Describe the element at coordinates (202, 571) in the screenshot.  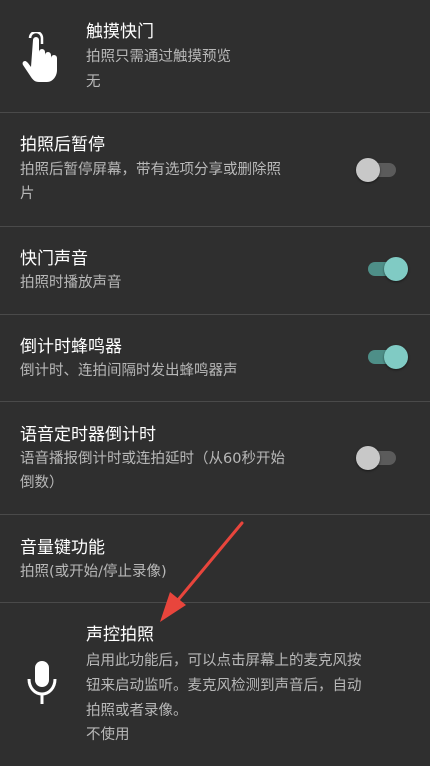
I see `annotation-arrow` at that location.